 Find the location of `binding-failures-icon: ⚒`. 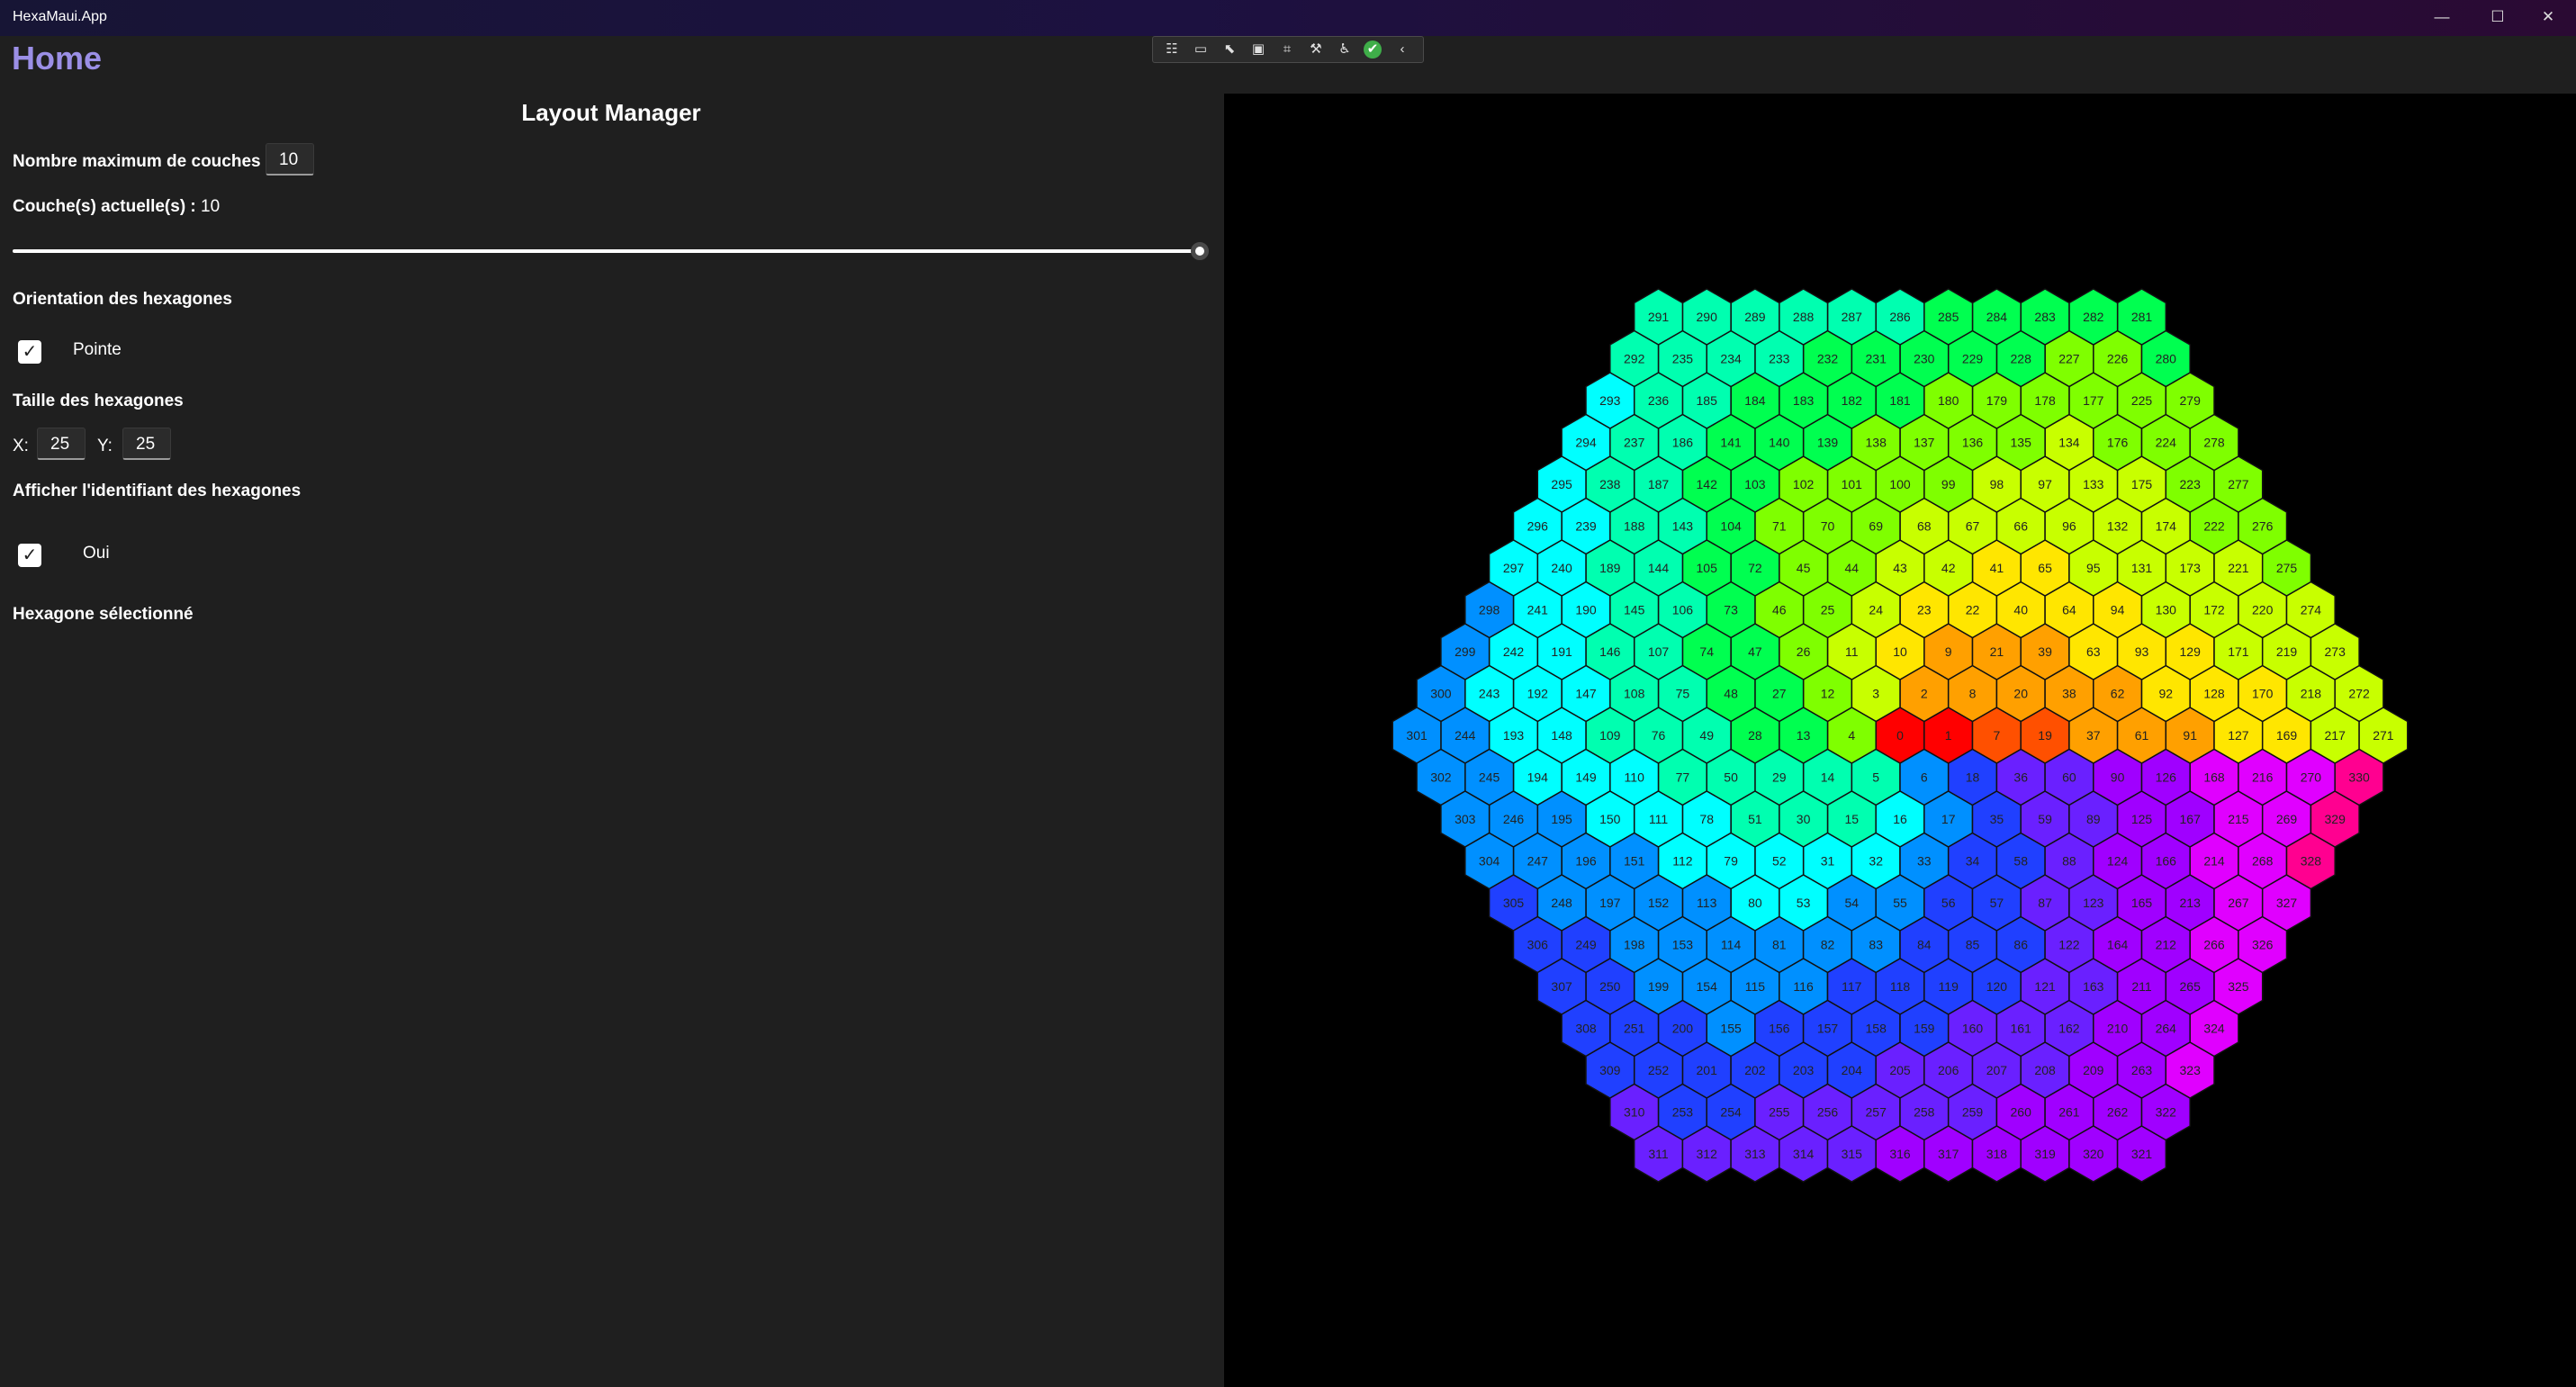

binding-failures-icon: ⚒ is located at coordinates (1316, 50).